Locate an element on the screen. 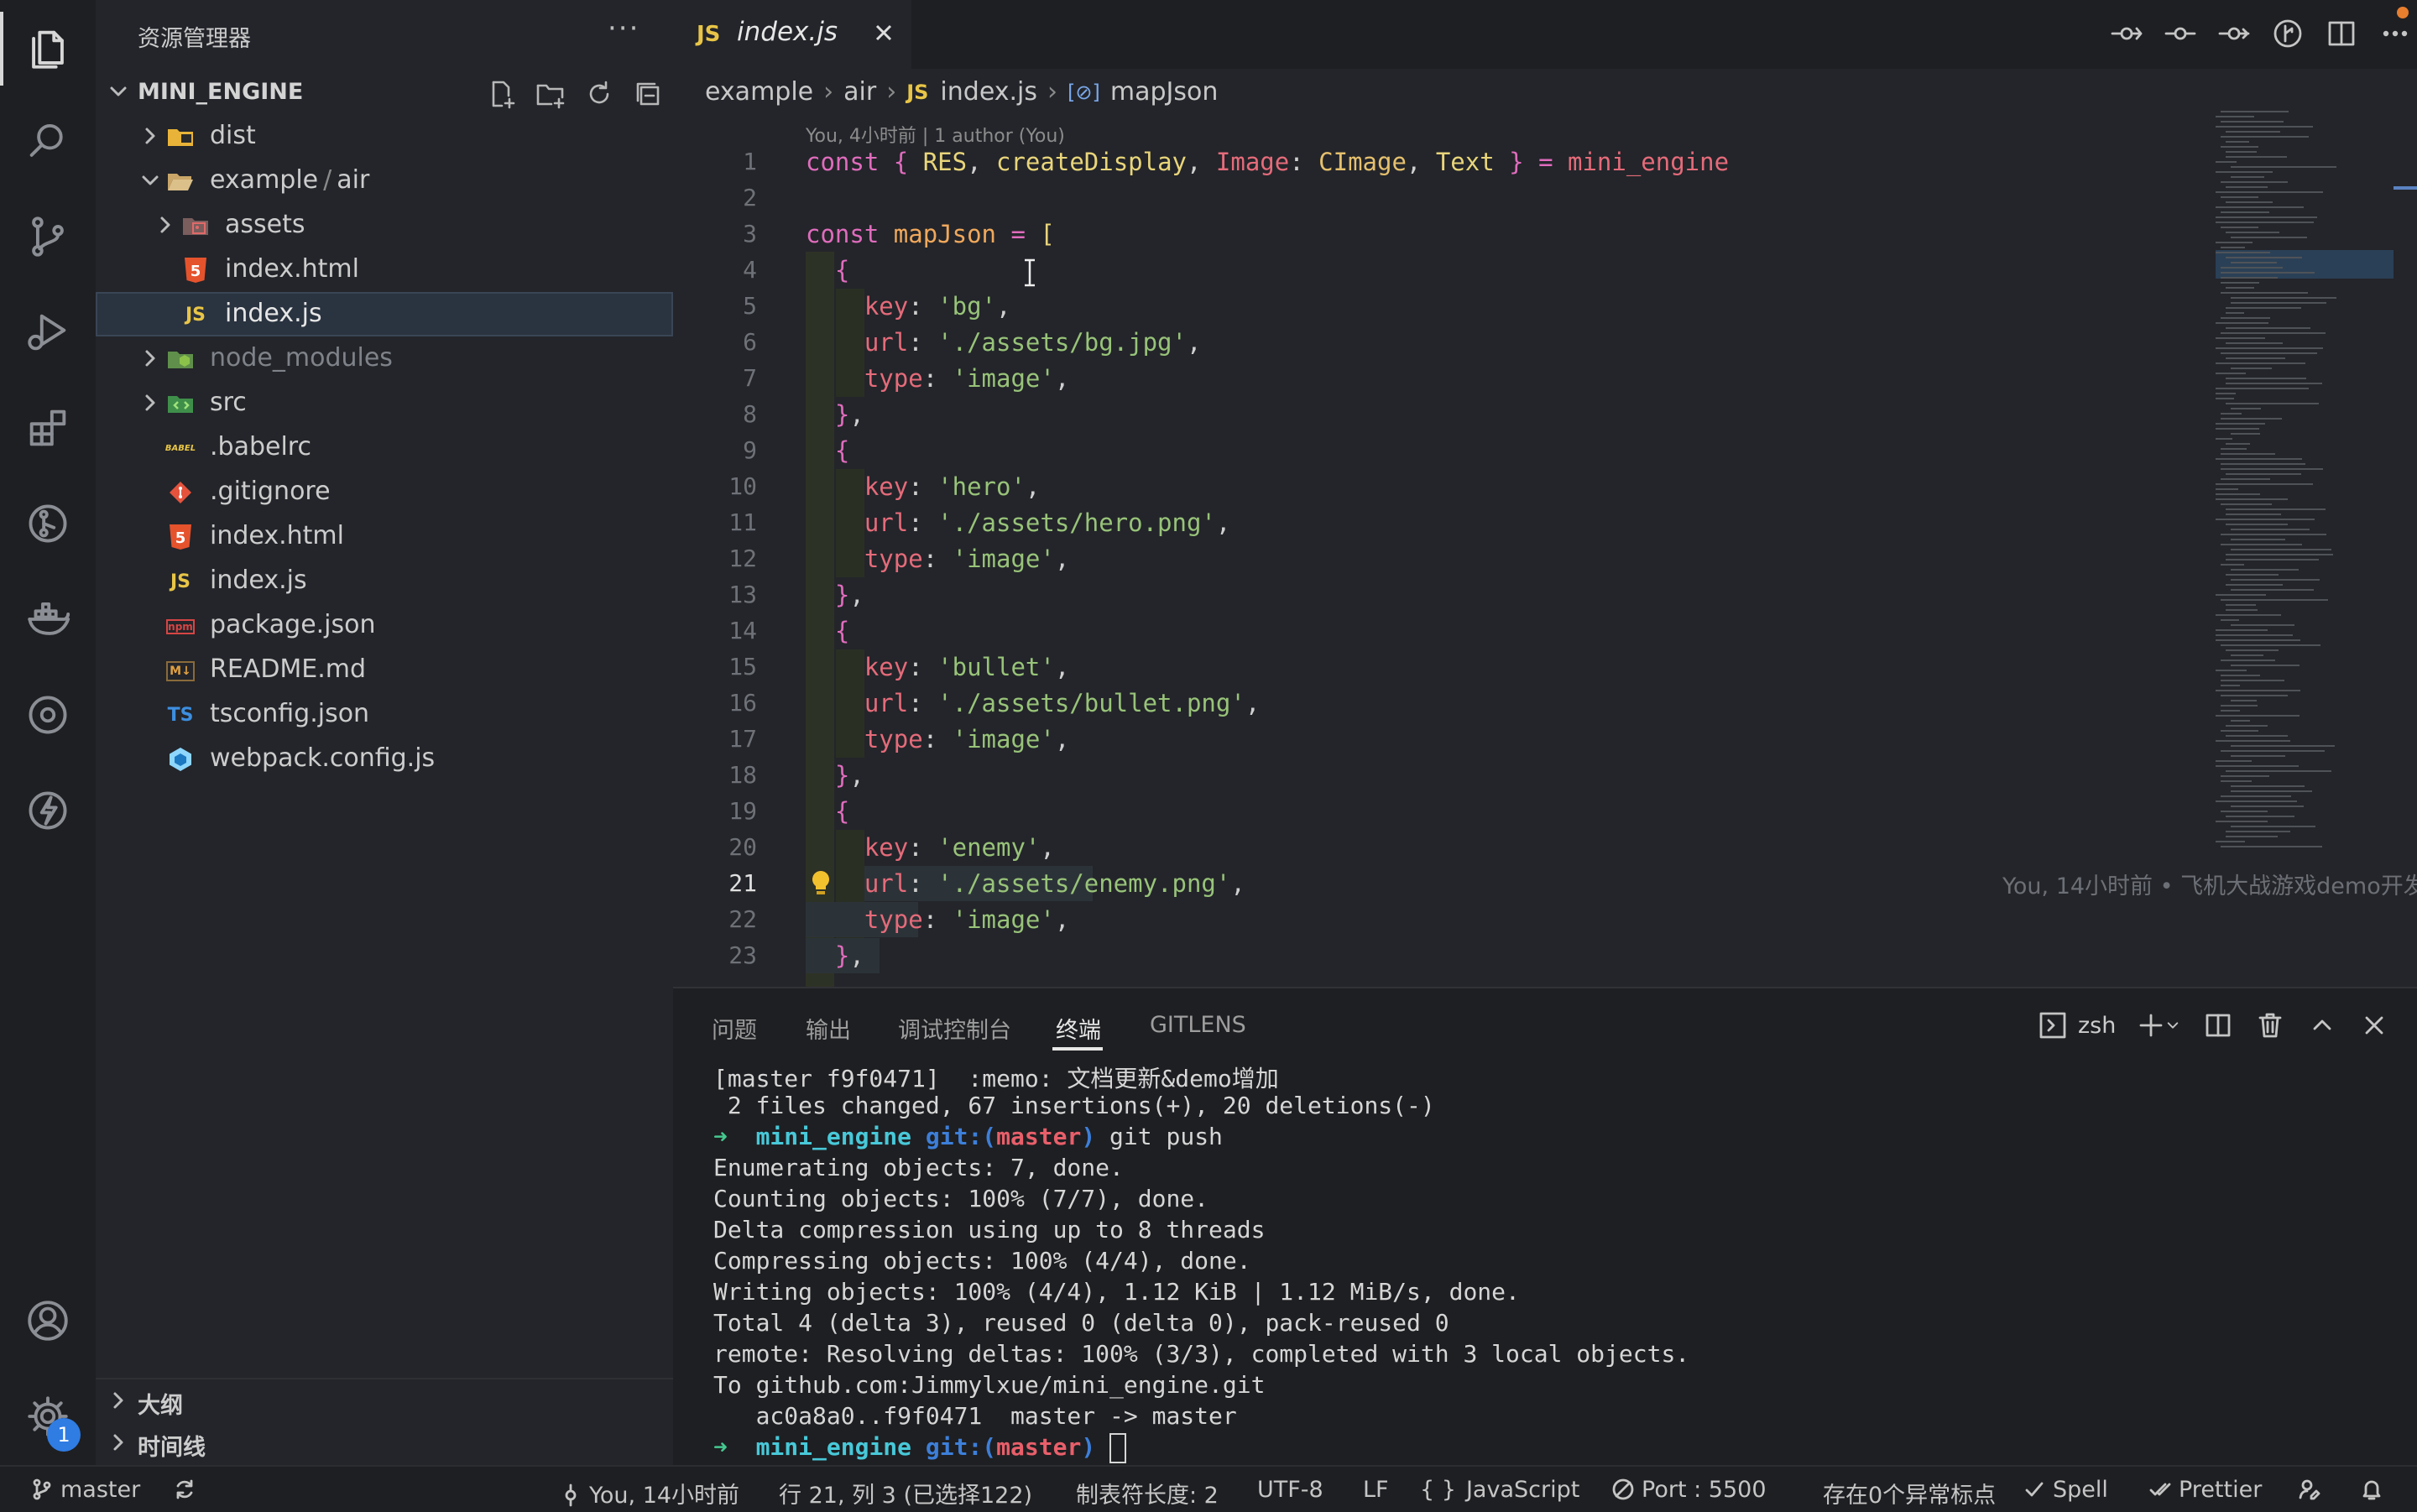  new-folder-icon is located at coordinates (550, 94).